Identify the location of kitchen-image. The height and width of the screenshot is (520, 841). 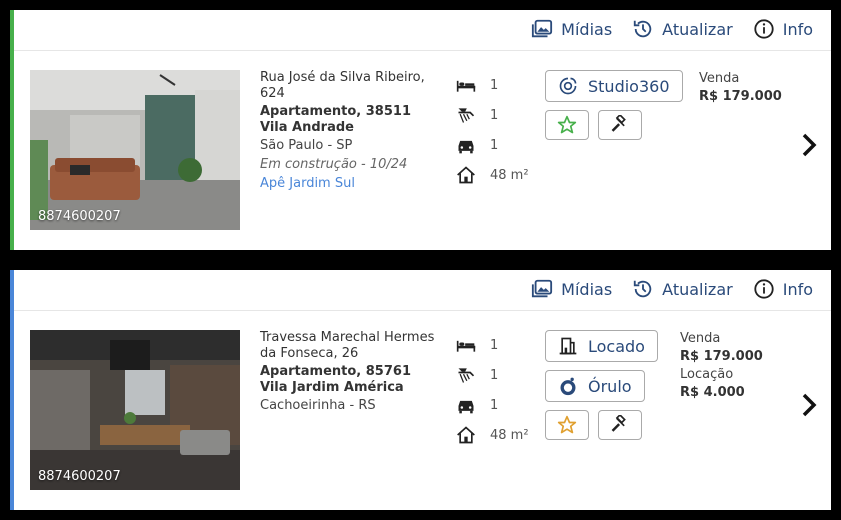
(135, 410).